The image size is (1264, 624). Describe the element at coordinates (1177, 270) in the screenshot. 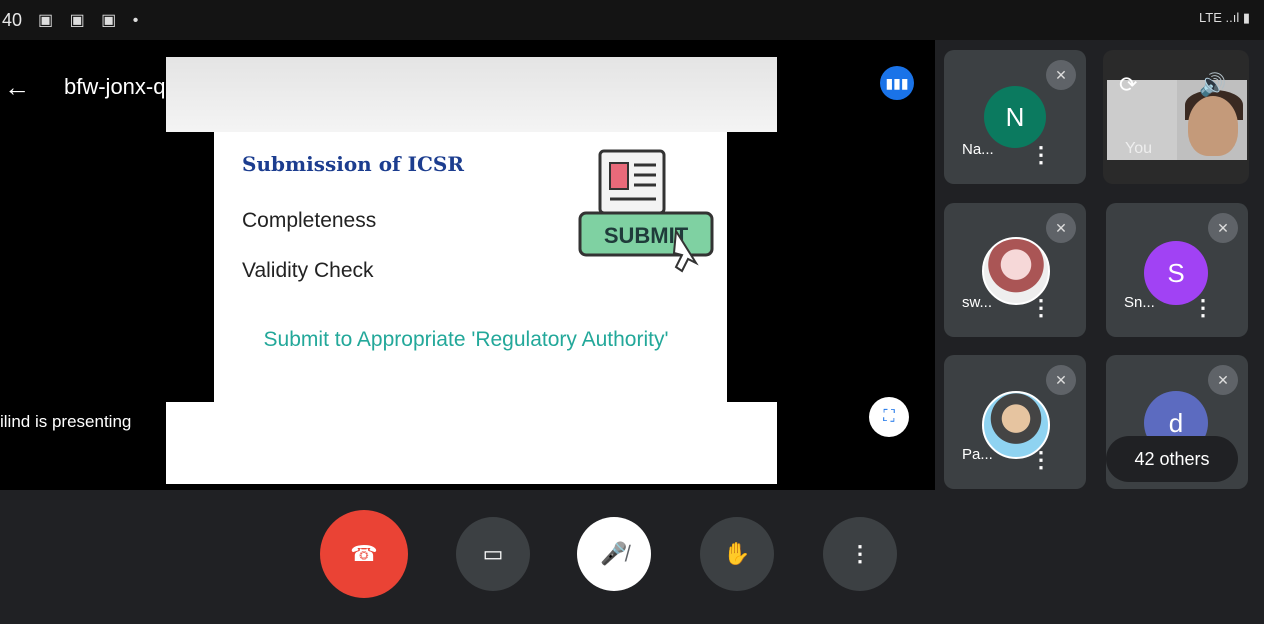

I see `participant-tile: ✕ S Sn... ⋮` at that location.